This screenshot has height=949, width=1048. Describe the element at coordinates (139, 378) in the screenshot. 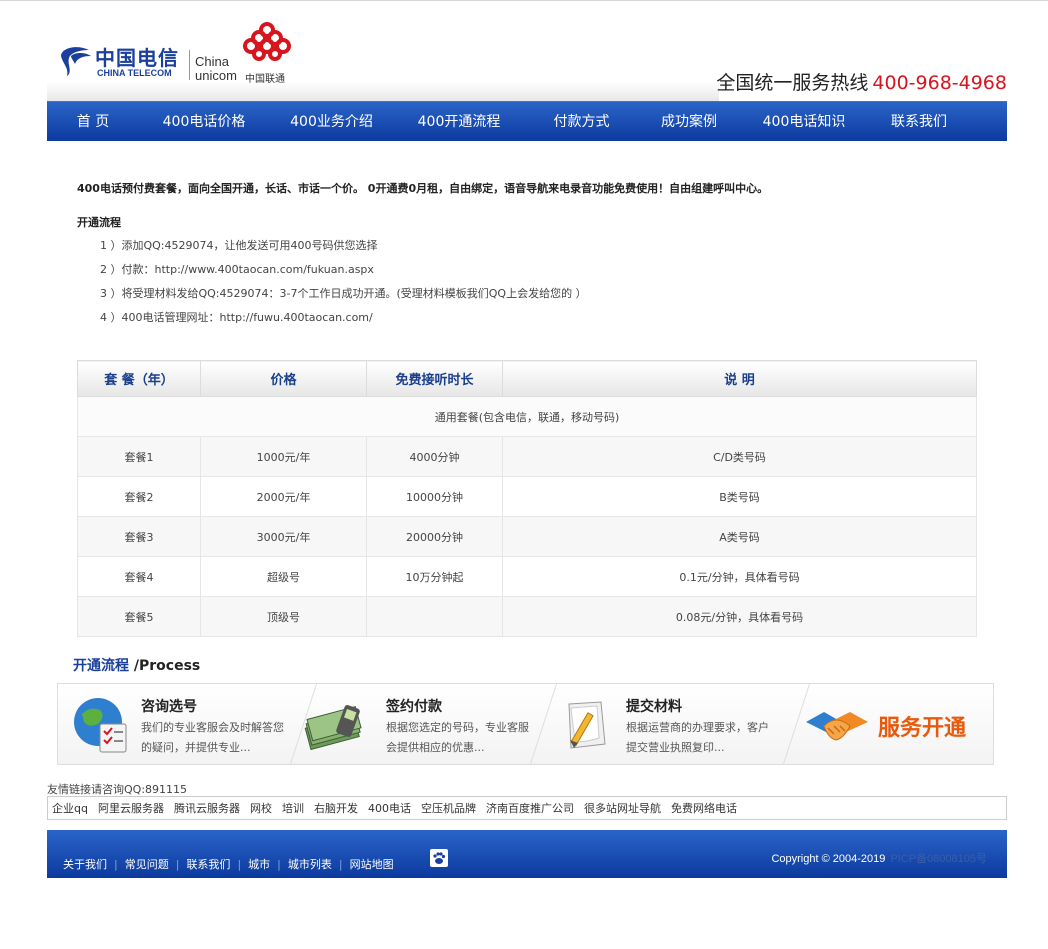

I see `table-header-package: 套 餐（年）` at that location.